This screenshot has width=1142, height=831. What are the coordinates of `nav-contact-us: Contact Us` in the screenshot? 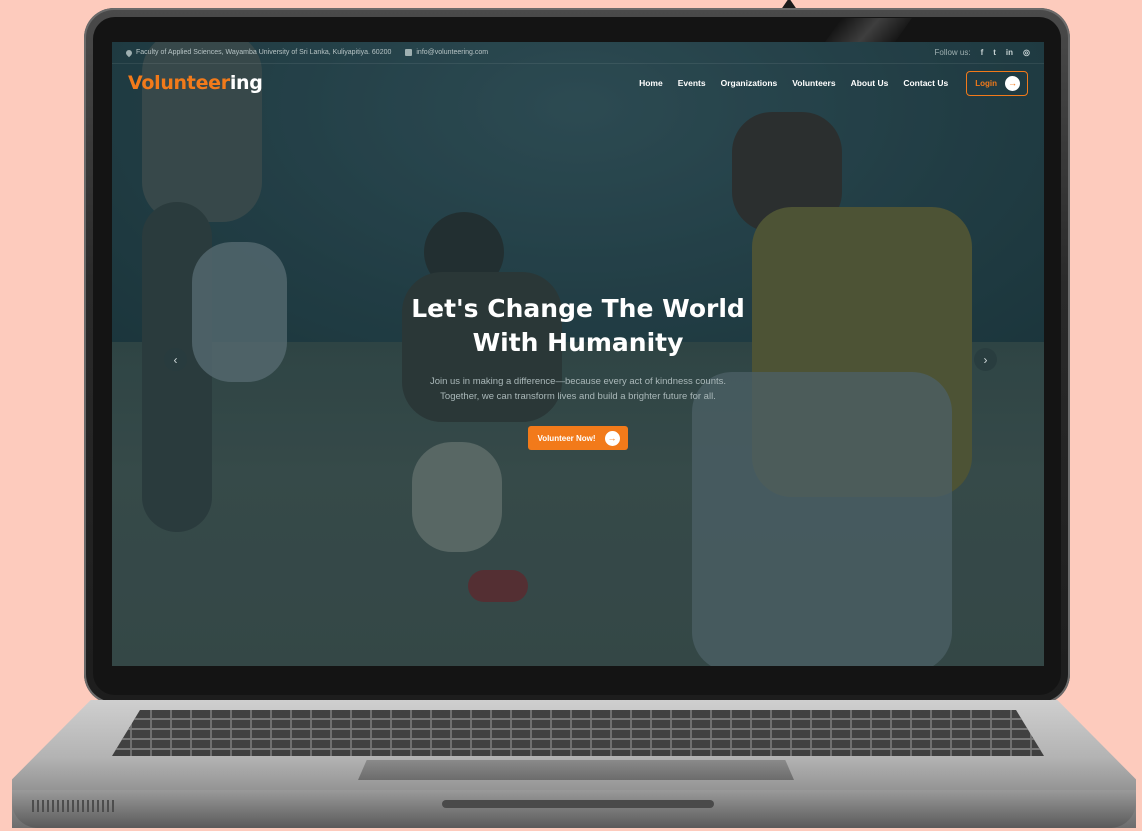 It's located at (925, 83).